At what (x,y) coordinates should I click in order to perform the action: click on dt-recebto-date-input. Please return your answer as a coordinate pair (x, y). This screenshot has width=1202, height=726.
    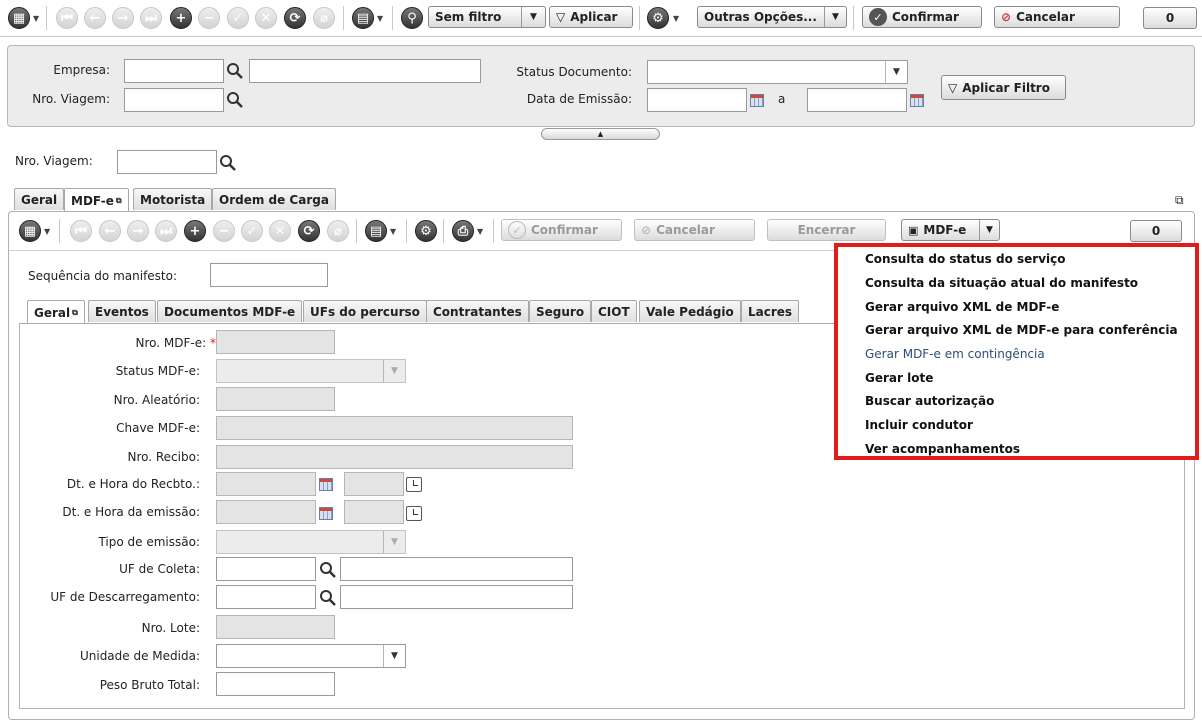
    Looking at the image, I should click on (266, 484).